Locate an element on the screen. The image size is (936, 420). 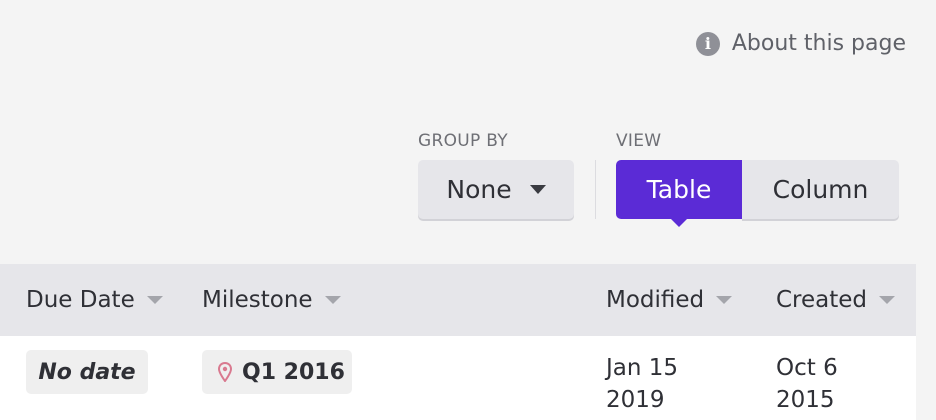
column-header-label: Modified is located at coordinates (655, 300).